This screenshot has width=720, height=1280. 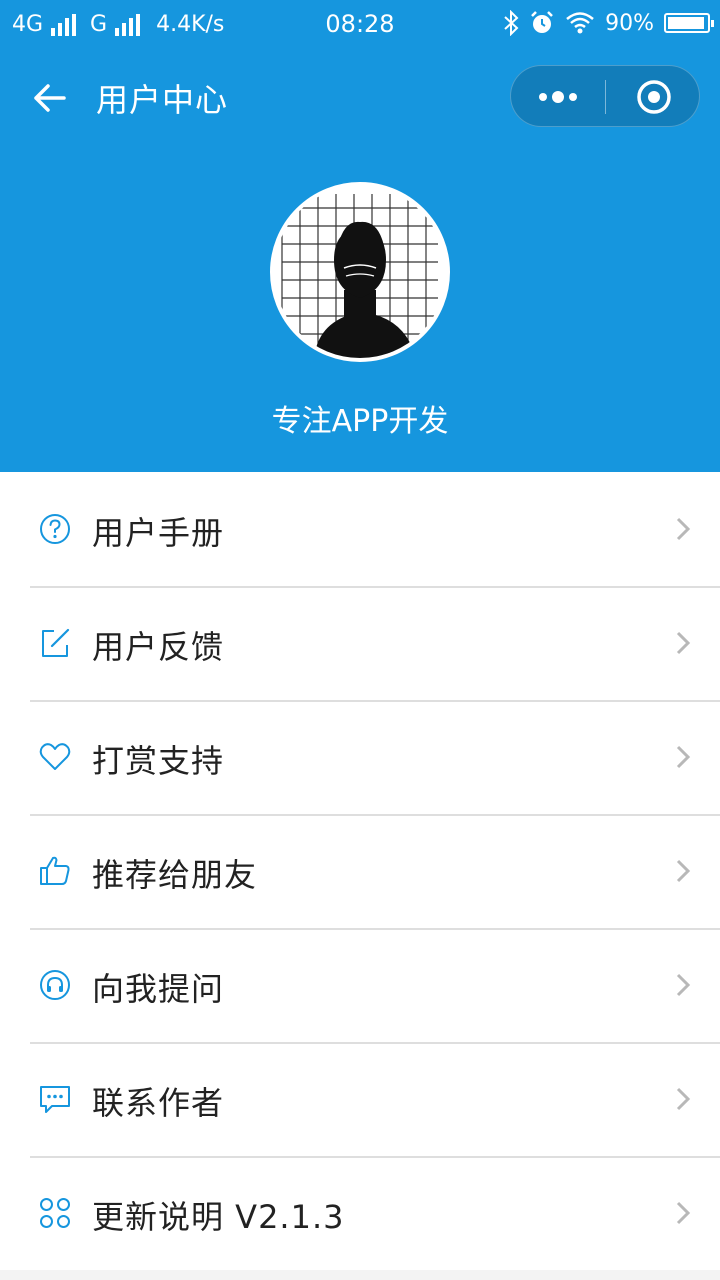 I want to click on alarm-icon, so click(x=542, y=22).